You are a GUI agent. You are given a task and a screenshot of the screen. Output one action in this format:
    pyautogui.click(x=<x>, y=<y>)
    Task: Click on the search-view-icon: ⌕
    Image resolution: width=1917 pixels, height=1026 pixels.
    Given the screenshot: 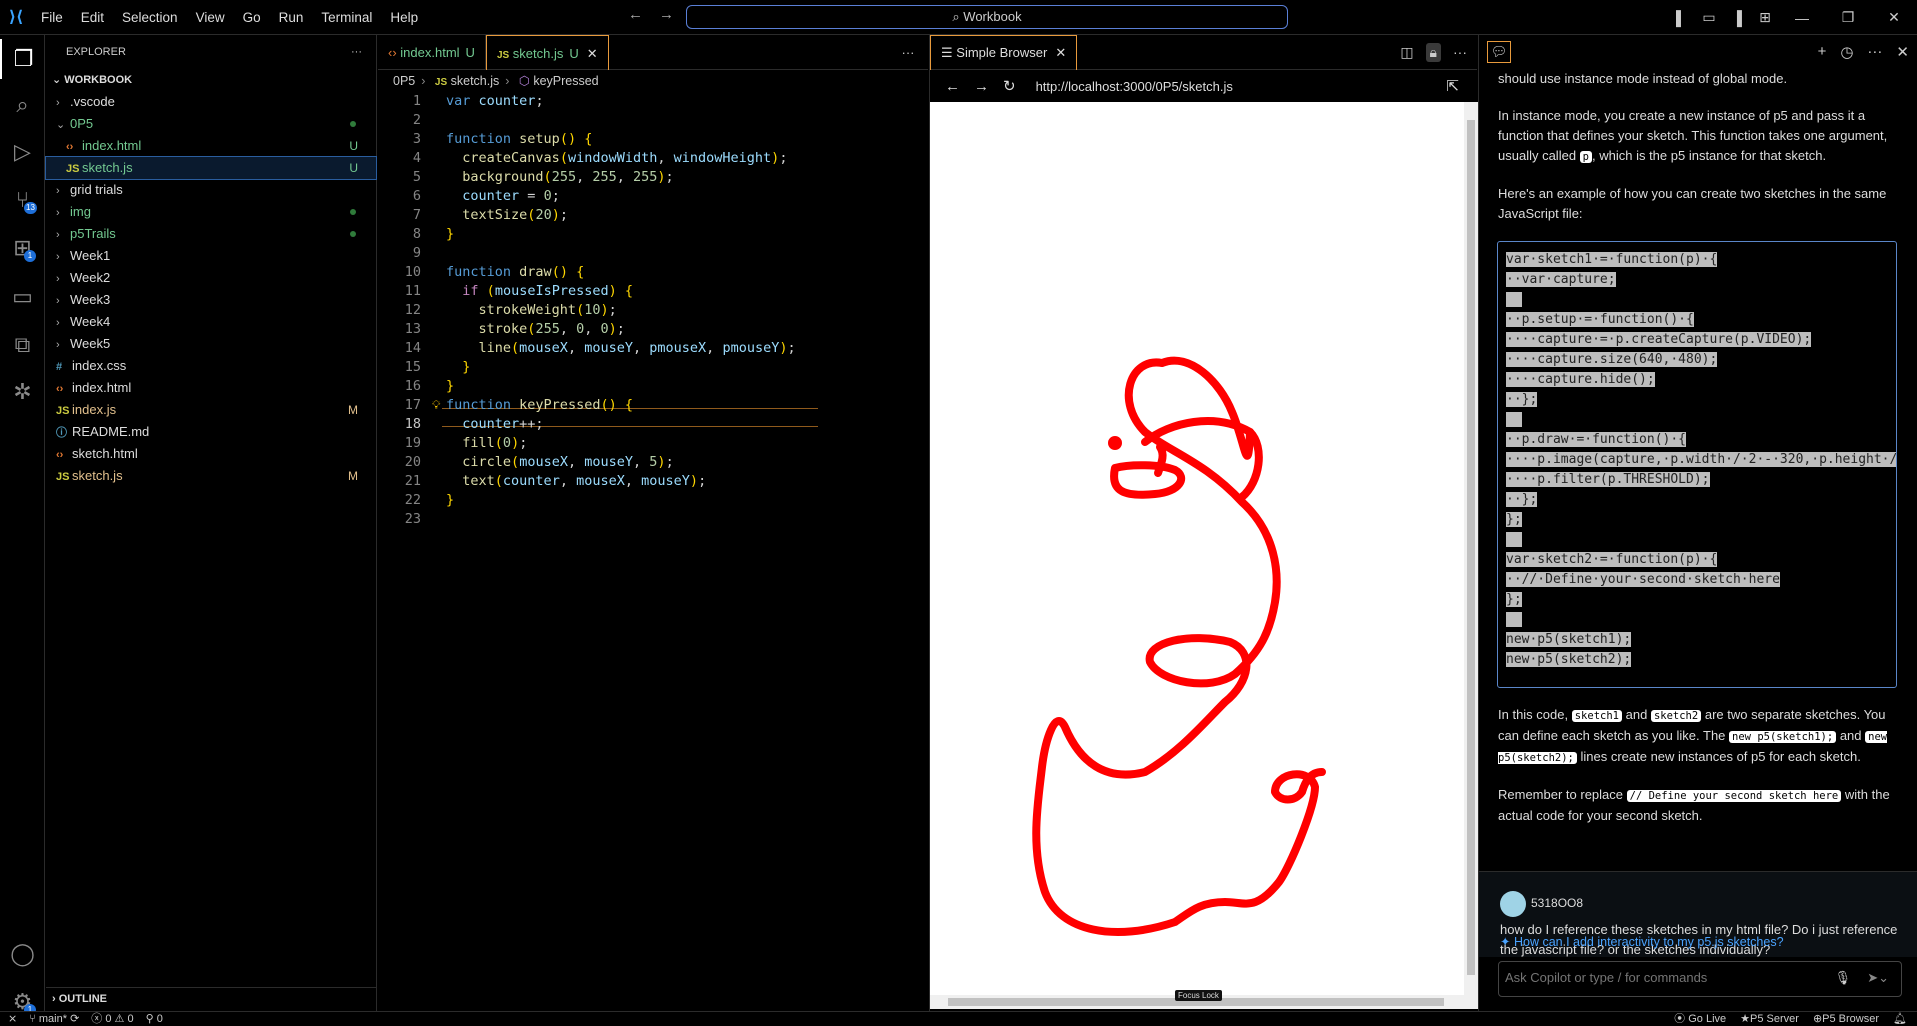 What is the action you would take?
    pyautogui.click(x=22, y=105)
    